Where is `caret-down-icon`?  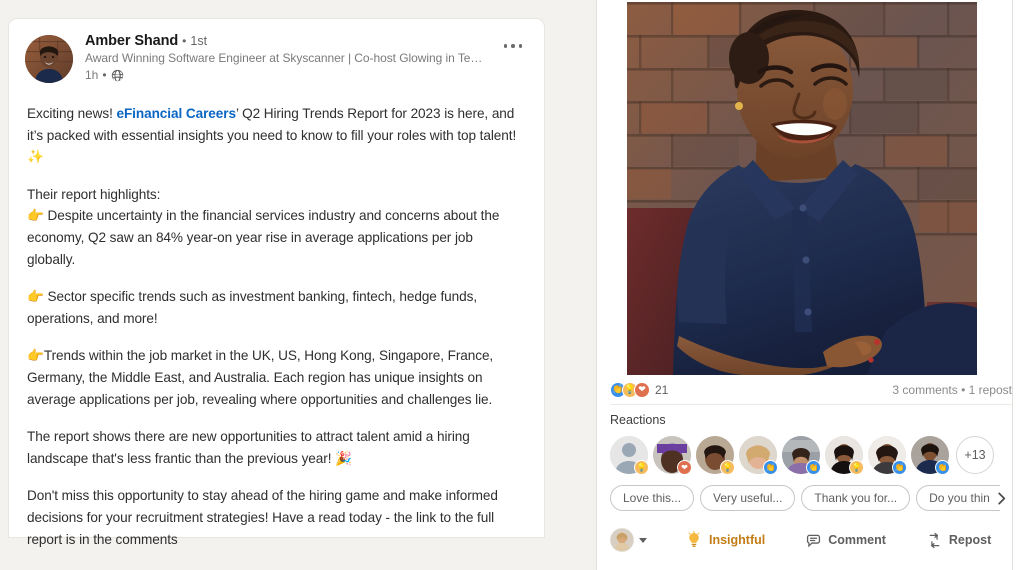 caret-down-icon is located at coordinates (643, 540).